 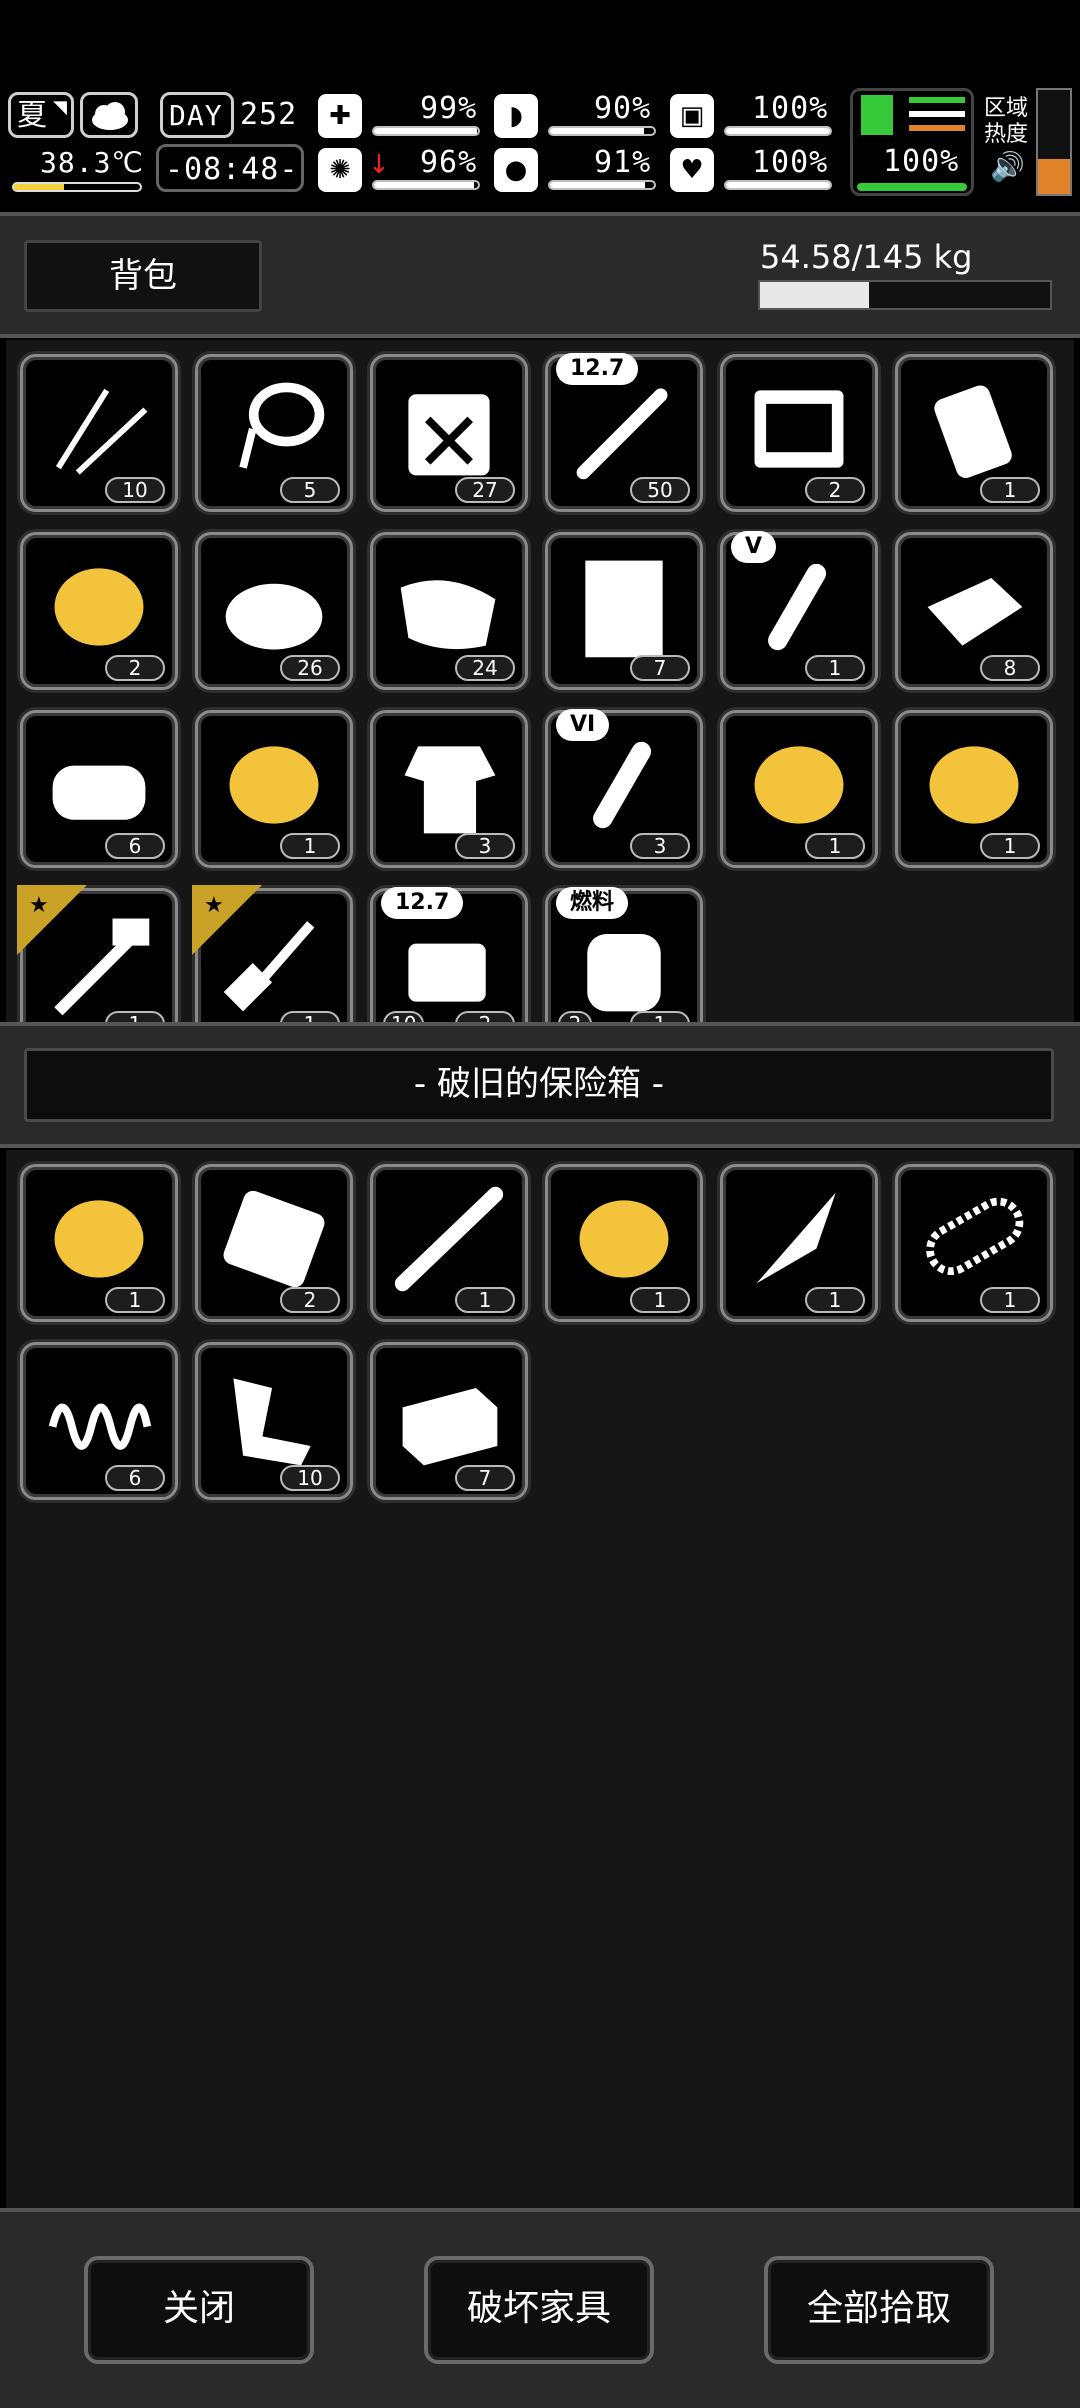 What do you see at coordinates (1007, 166) in the screenshot?
I see `speaker-icon: 🔊` at bounding box center [1007, 166].